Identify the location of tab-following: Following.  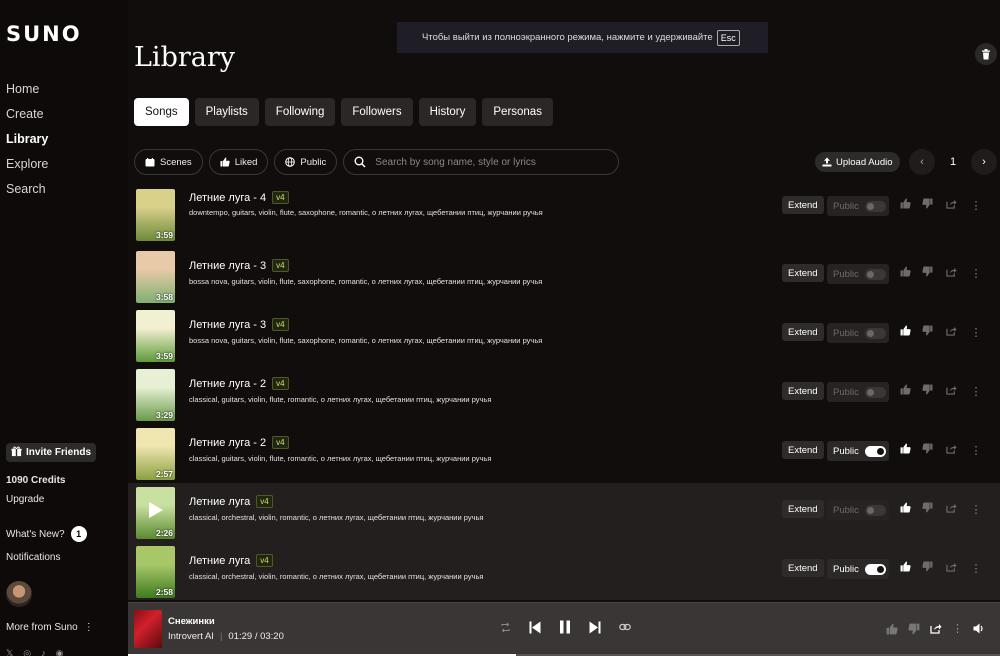
(300, 112).